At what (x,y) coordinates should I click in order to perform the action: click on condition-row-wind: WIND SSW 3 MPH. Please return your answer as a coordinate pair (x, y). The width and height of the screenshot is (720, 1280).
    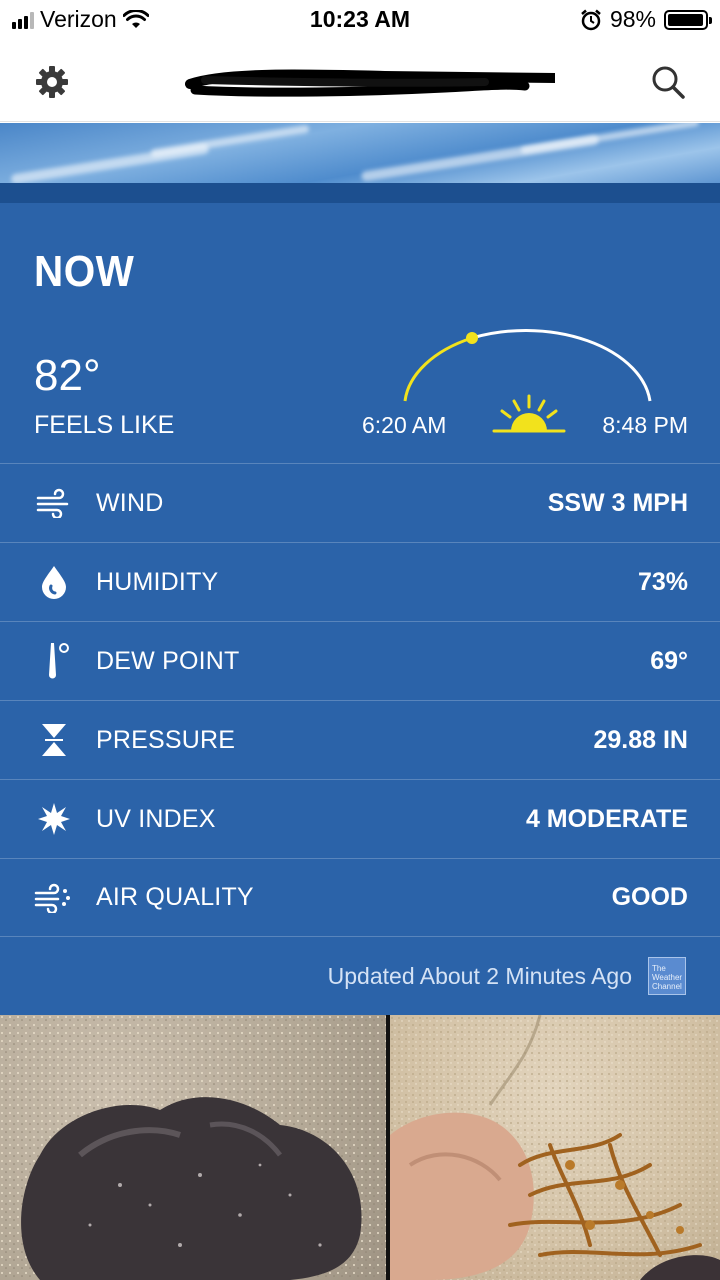
    Looking at the image, I should click on (360, 502).